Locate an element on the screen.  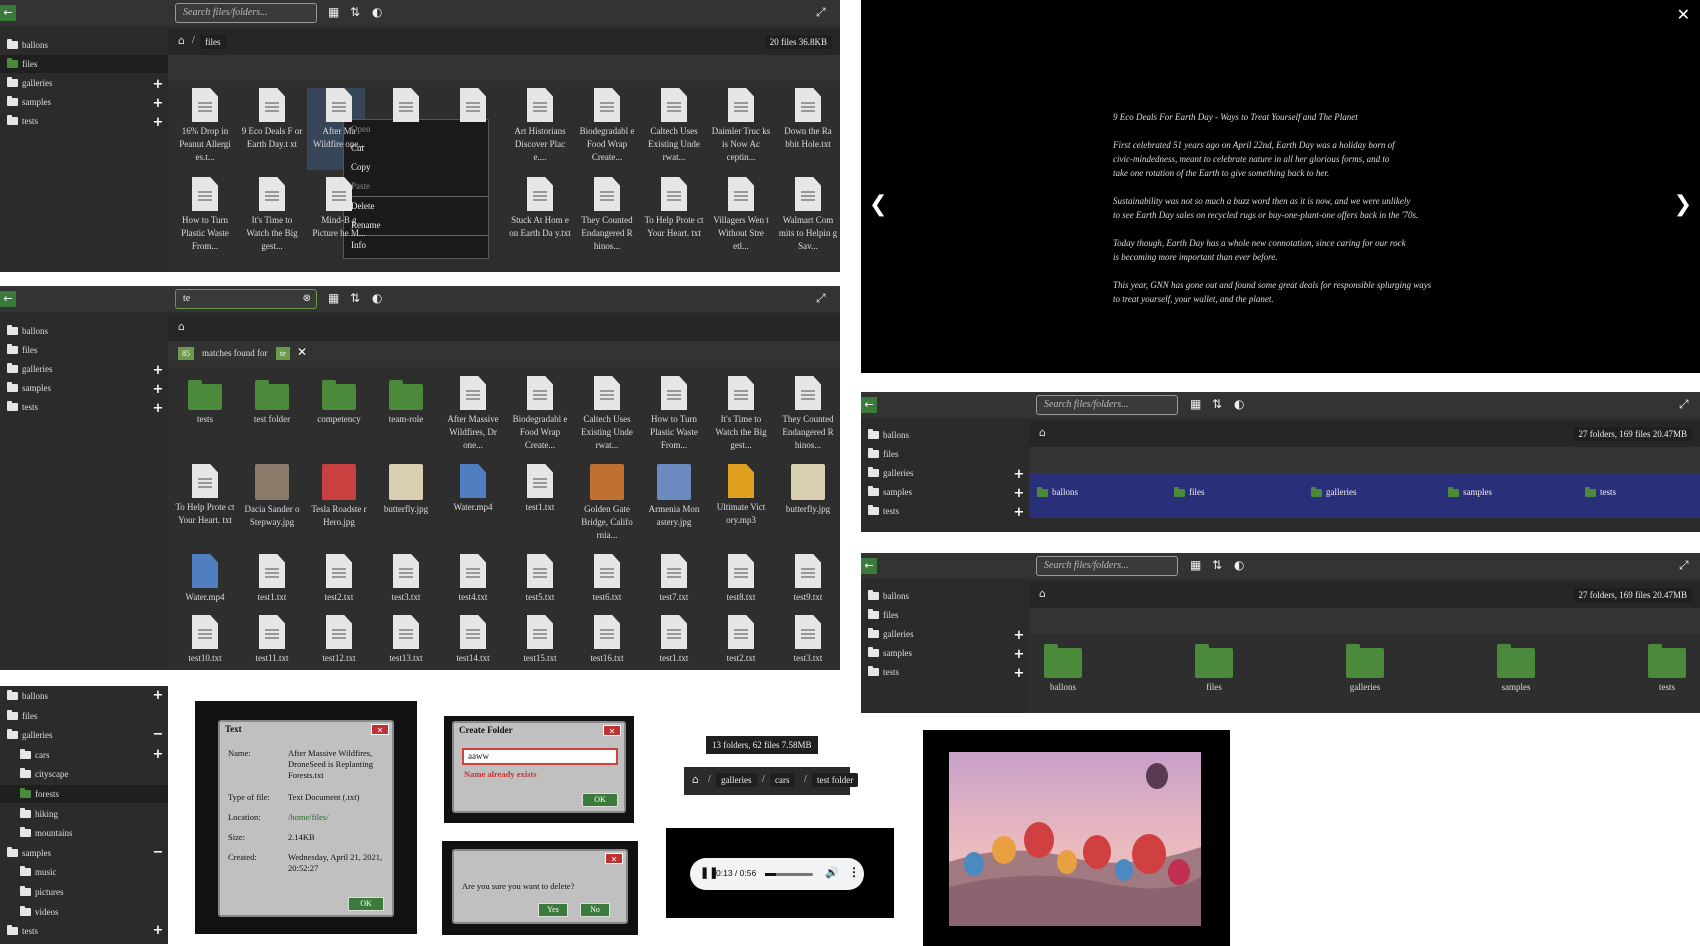
tree-item: cityscape is located at coordinates (84, 774).